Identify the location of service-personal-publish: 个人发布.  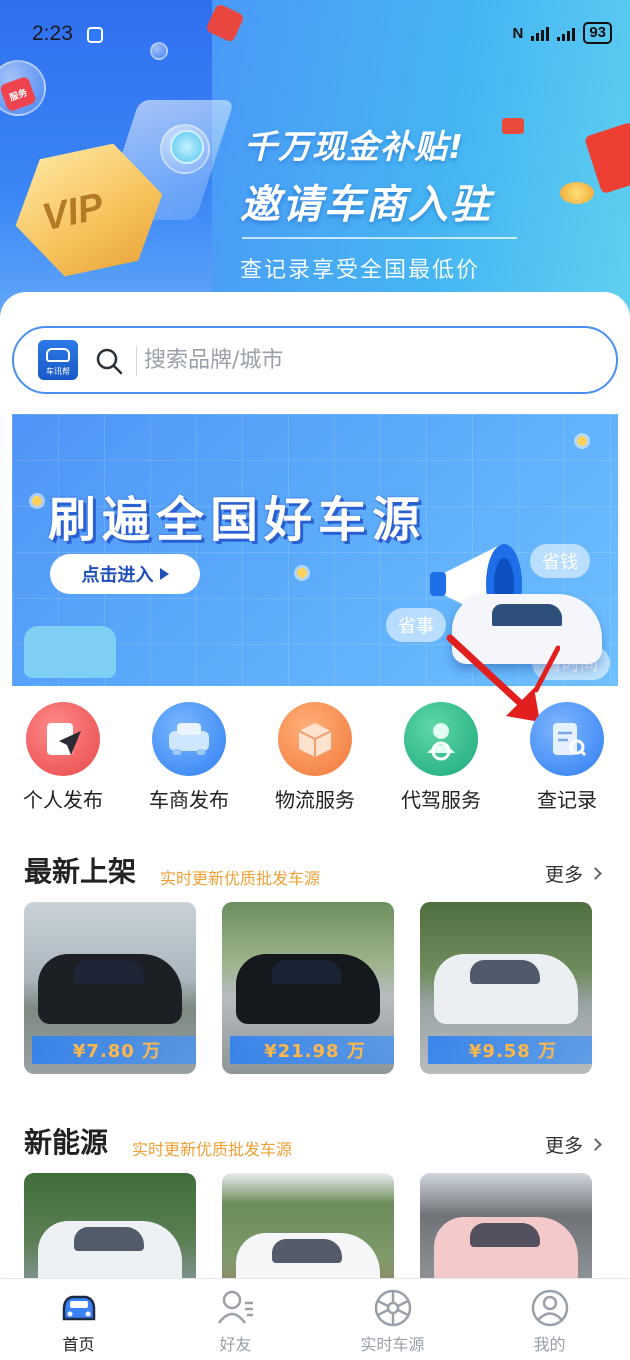
(63, 757).